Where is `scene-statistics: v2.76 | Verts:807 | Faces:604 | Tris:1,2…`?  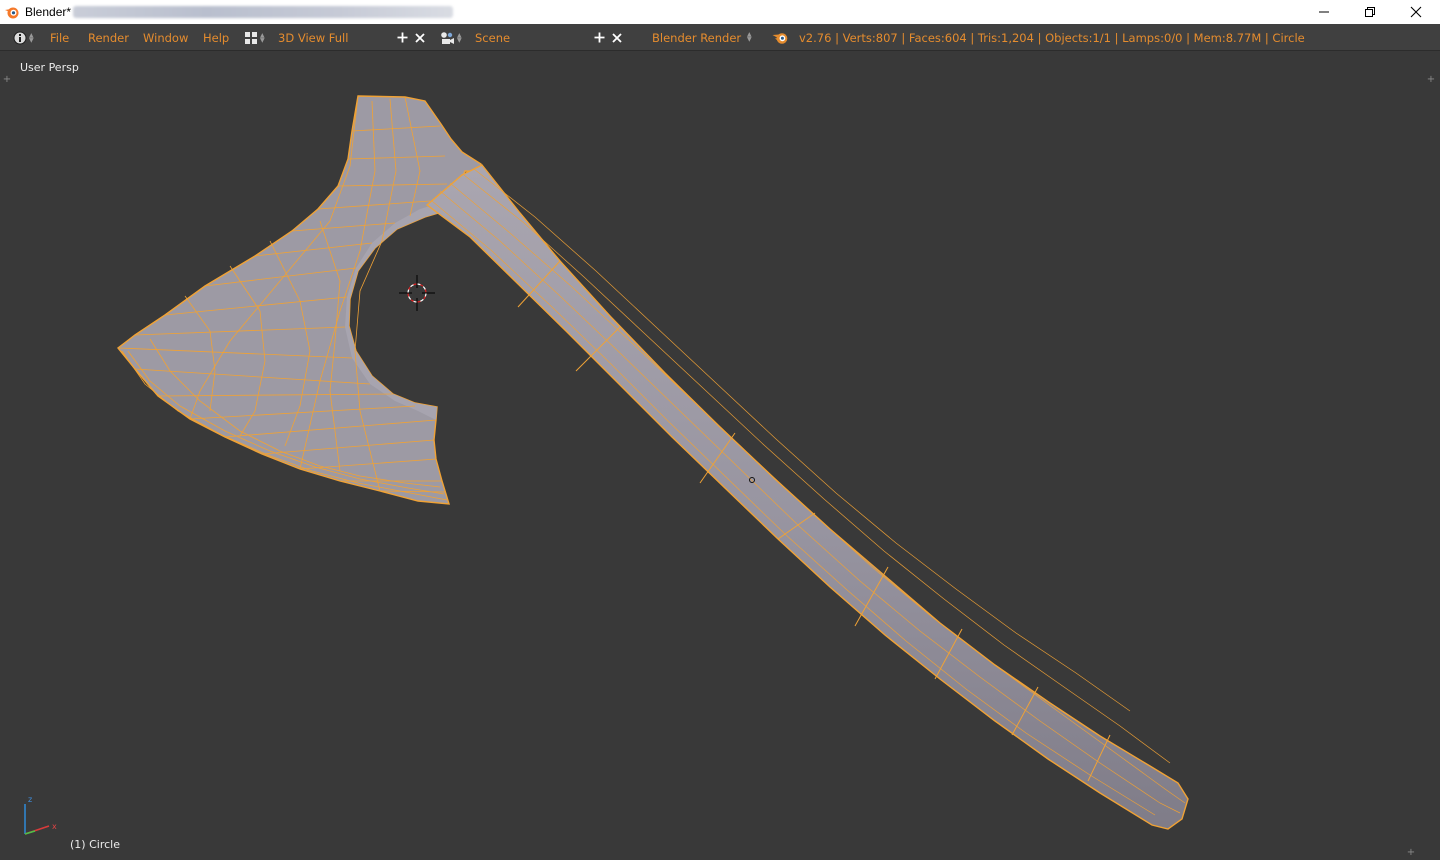
scene-statistics: v2.76 | Verts:807 | Faces:604 | Tris:1,2… is located at coordinates (1052, 38).